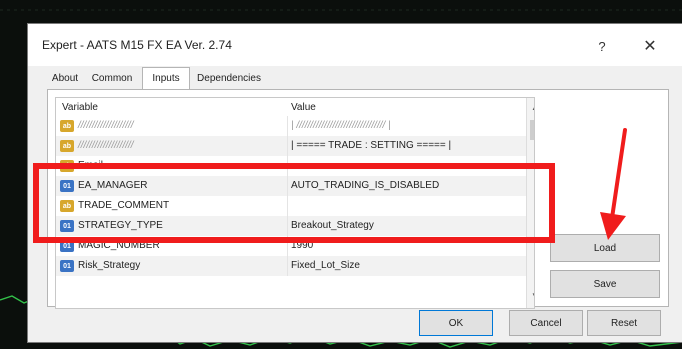  What do you see at coordinates (605, 248) in the screenshot?
I see `load-button: Load` at bounding box center [605, 248].